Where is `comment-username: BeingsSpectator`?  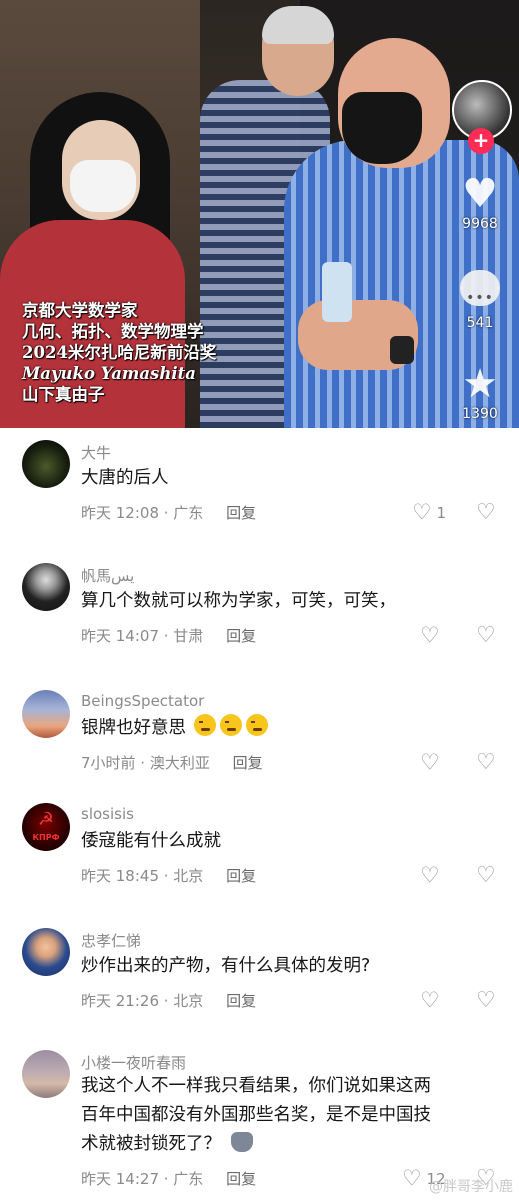
comment-username: BeingsSpectator is located at coordinates (142, 701).